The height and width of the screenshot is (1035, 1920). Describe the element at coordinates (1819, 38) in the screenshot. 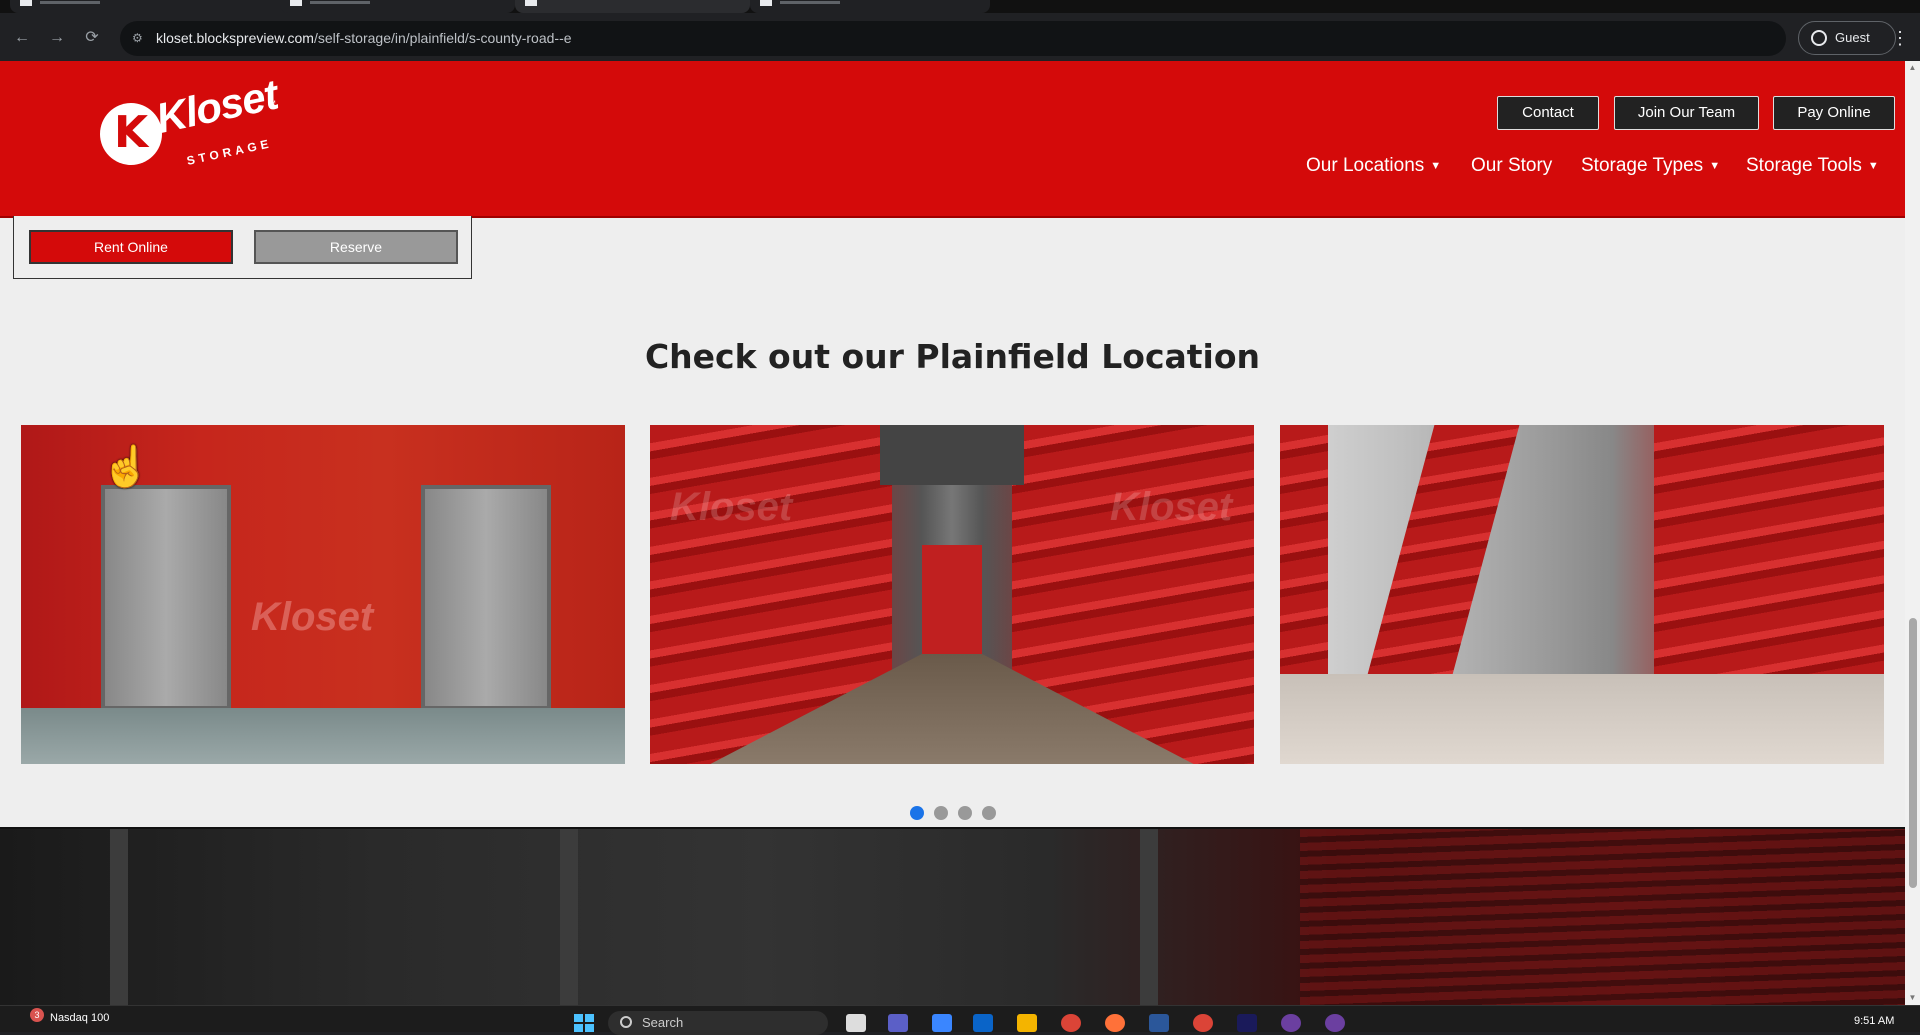

I see `profile-icon` at that location.